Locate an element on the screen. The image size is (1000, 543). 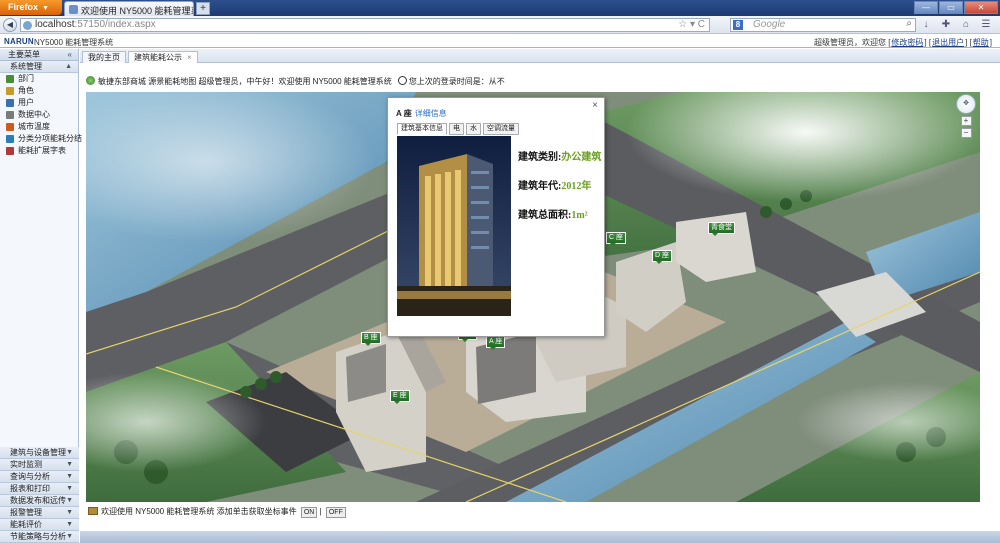
firefox-menu-button: Firefox ▼ is located at coordinates (31, 7).